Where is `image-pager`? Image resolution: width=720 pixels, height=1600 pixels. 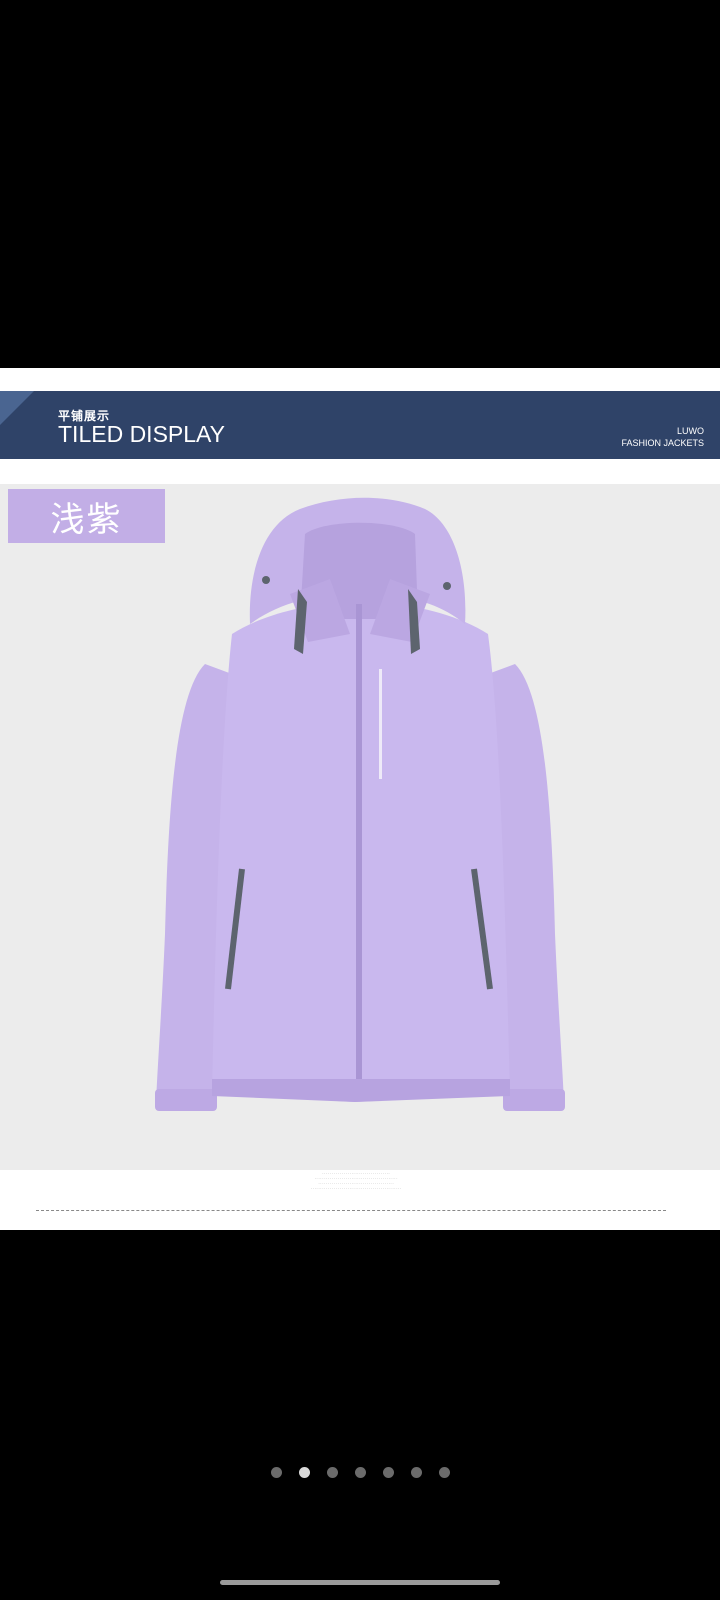
image-pager is located at coordinates (360, 1474).